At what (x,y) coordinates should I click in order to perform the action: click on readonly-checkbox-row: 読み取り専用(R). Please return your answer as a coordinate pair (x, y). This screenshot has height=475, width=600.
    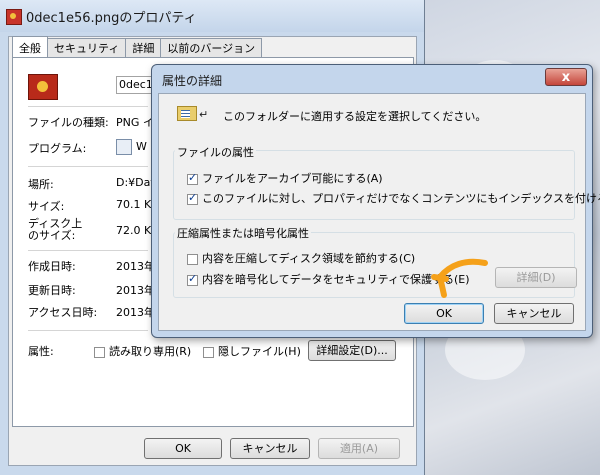
    Looking at the image, I should click on (142, 351).